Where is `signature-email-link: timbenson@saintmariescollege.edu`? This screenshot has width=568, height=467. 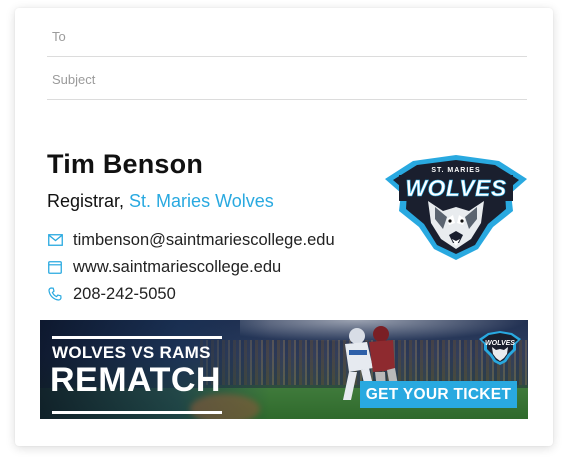
signature-email-link: timbenson@saintmariescollege.edu is located at coordinates (204, 240).